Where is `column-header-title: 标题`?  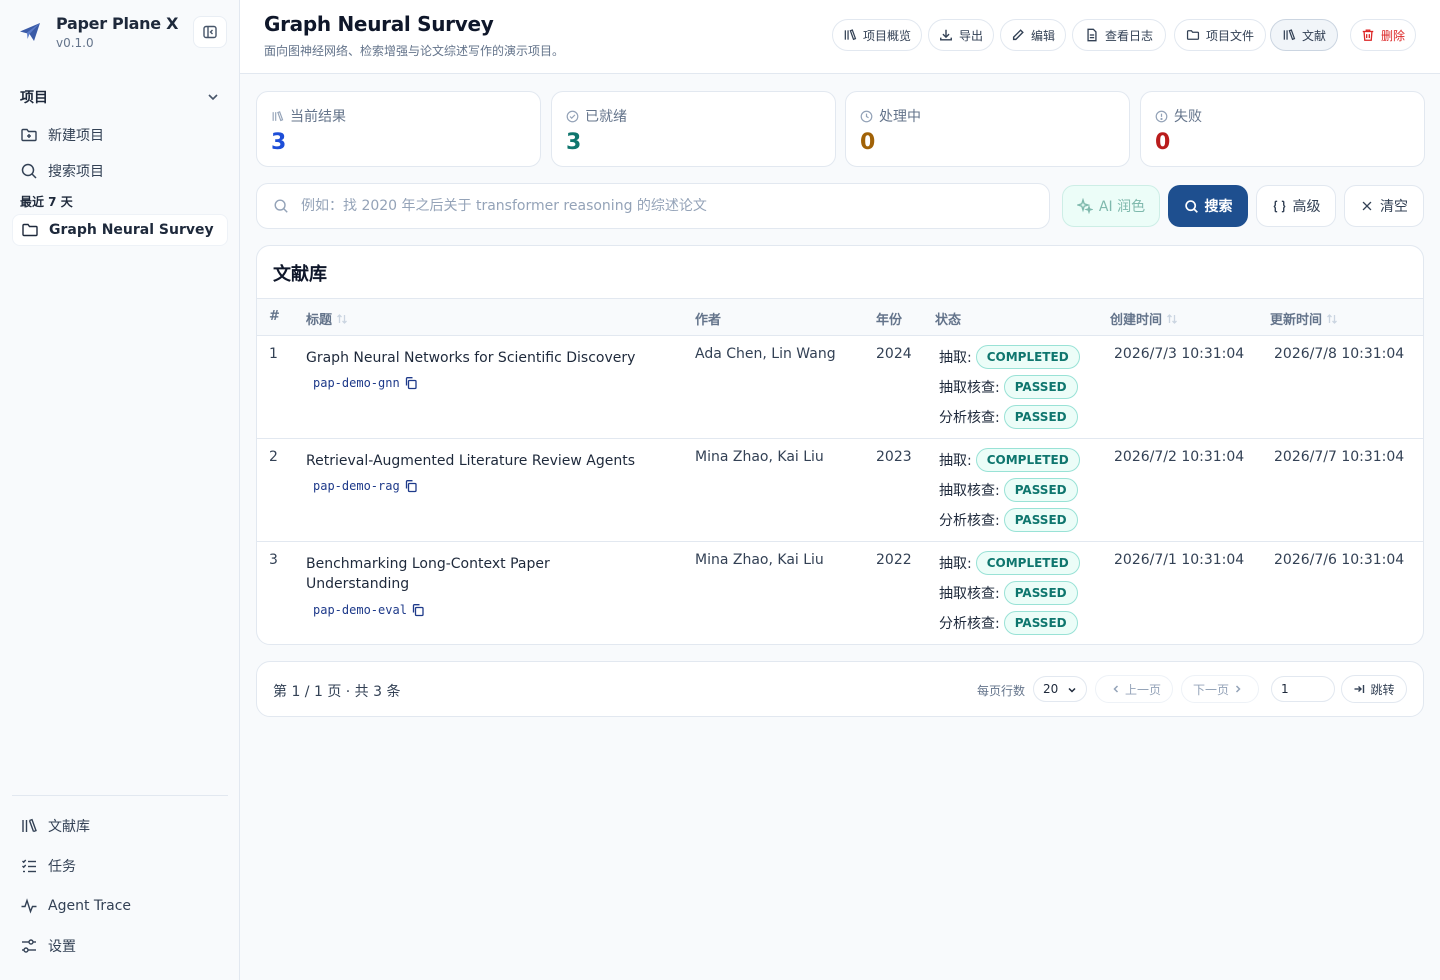
column-header-title: 标题 is located at coordinates (327, 318).